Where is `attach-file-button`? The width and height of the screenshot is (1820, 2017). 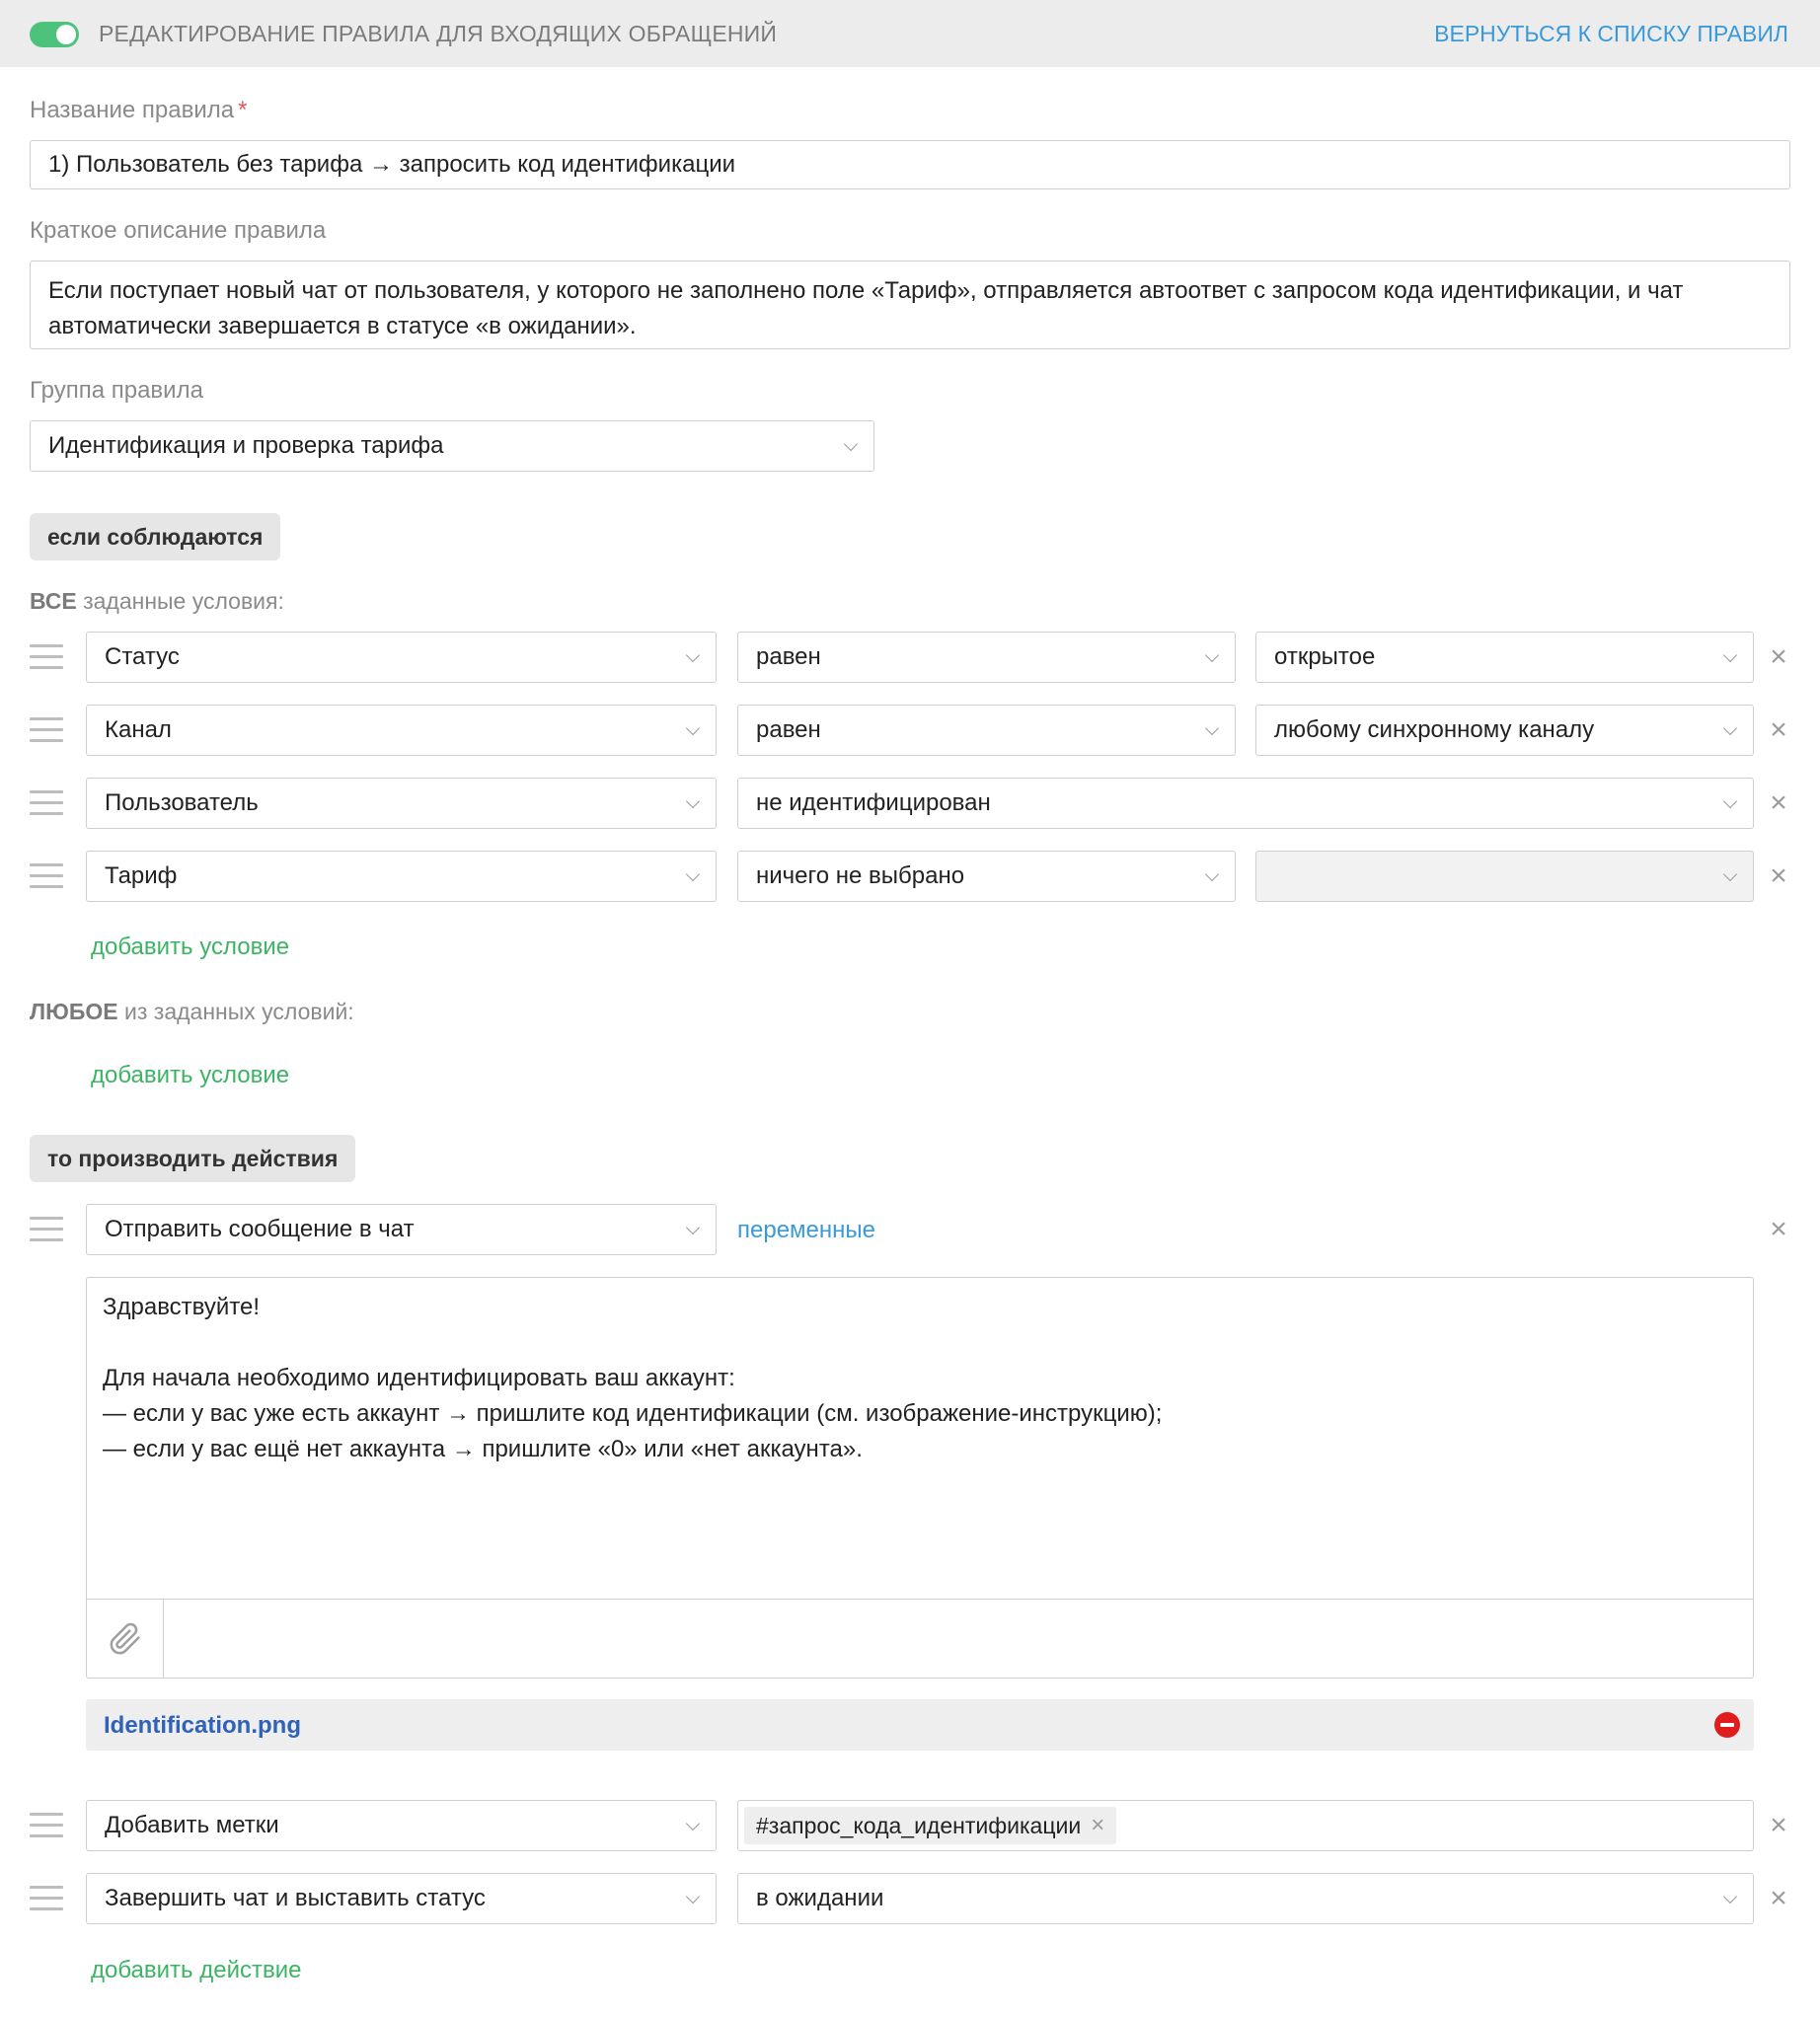 attach-file-button is located at coordinates (125, 1639).